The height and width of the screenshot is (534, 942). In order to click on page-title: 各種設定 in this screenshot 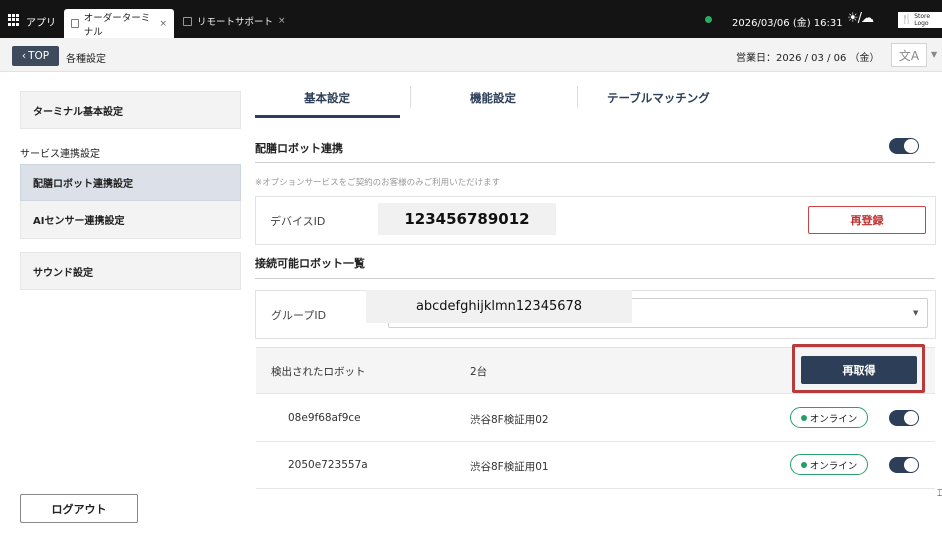, I will do `click(86, 59)`.